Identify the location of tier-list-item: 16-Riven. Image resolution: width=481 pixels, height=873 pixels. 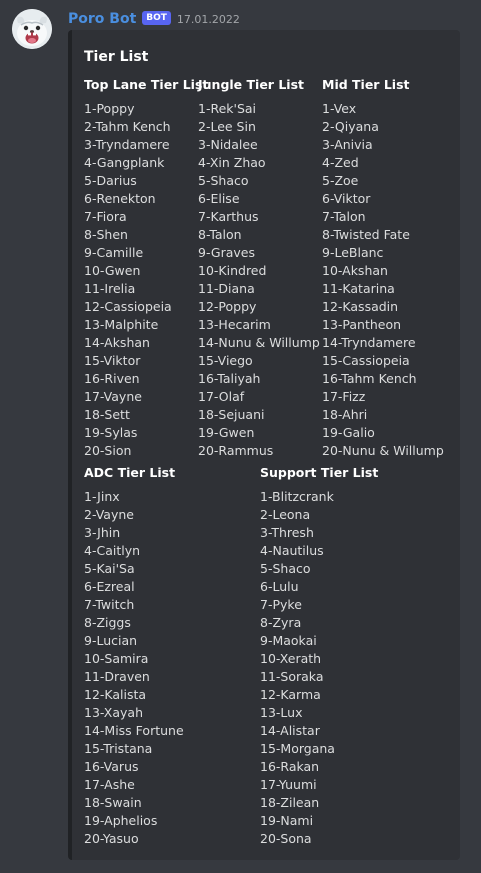
(112, 378).